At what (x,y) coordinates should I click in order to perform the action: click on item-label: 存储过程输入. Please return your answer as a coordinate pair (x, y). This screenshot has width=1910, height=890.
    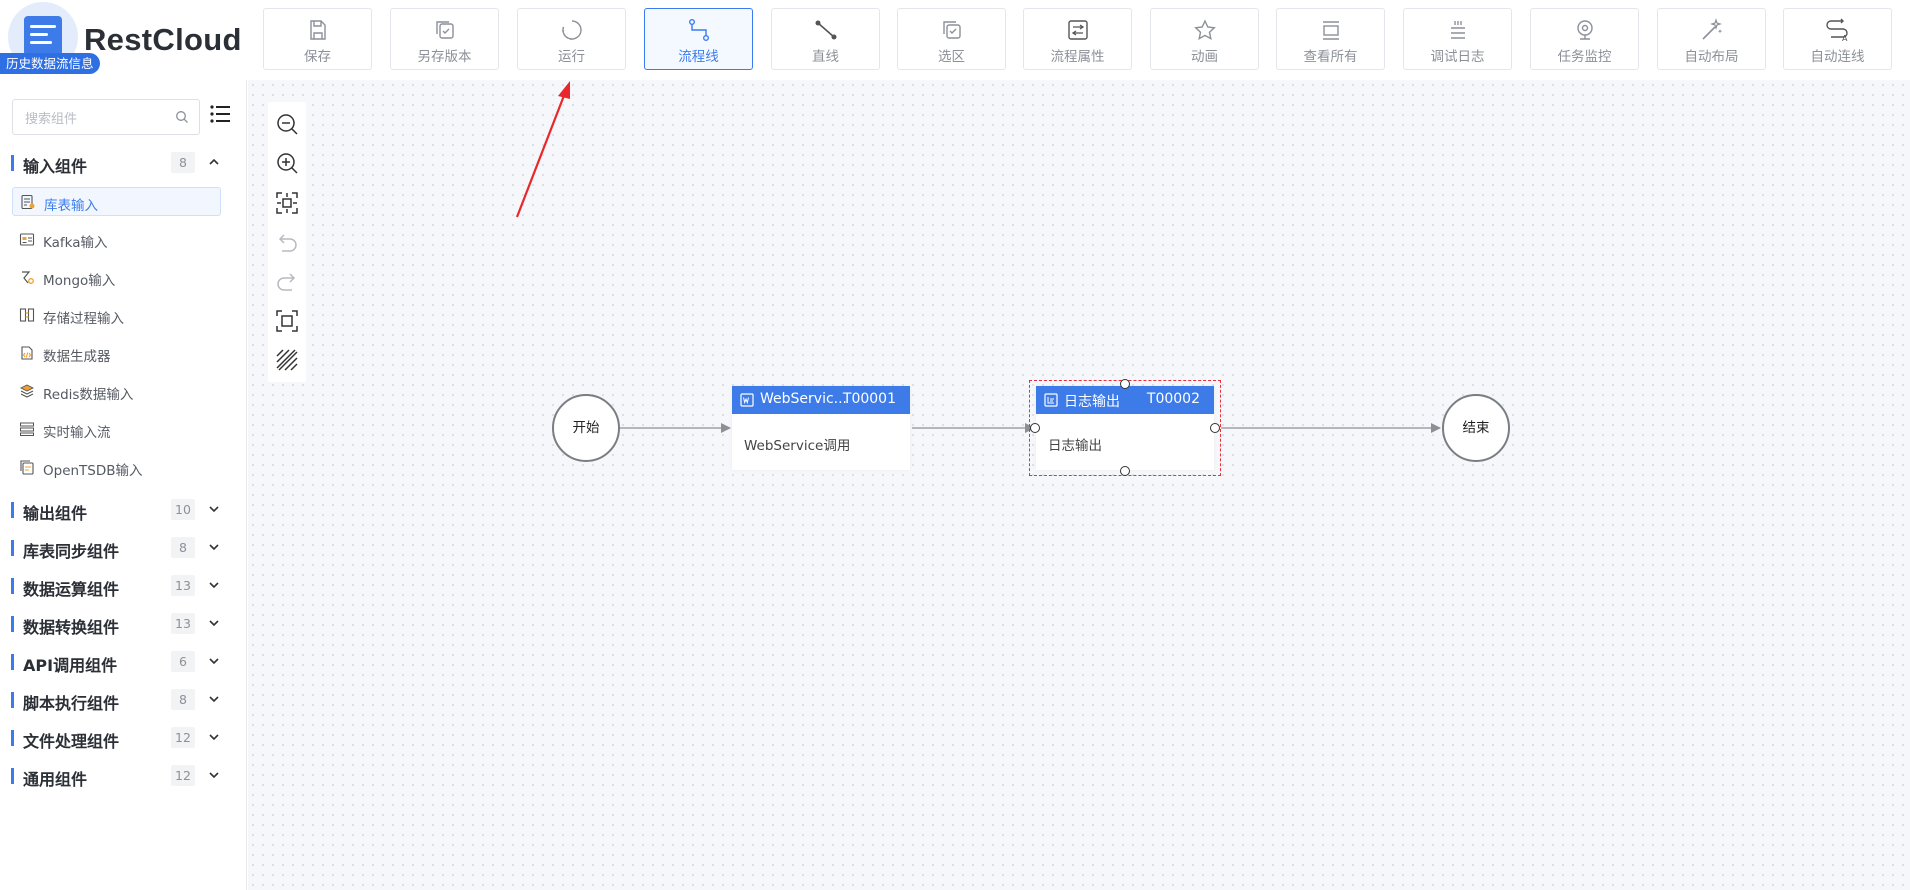
    Looking at the image, I should click on (83, 319).